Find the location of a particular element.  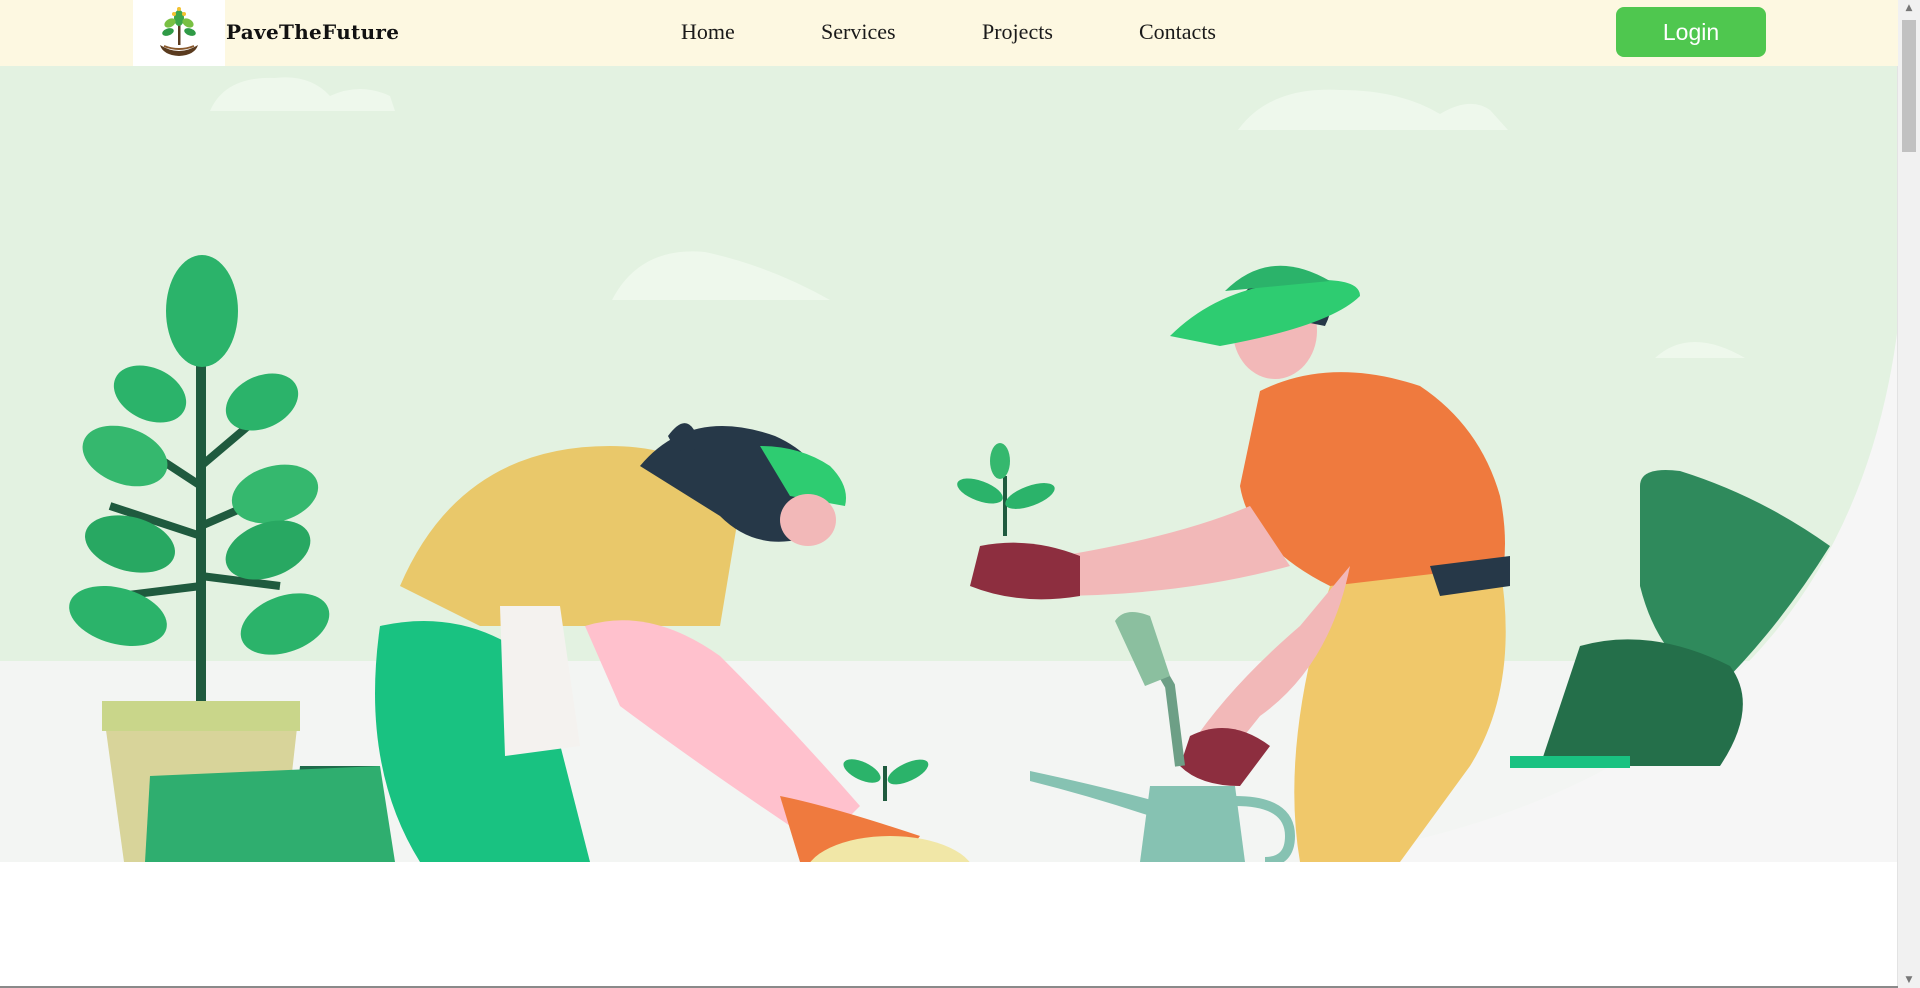

tree-in-hand-icon is located at coordinates (179, 31).